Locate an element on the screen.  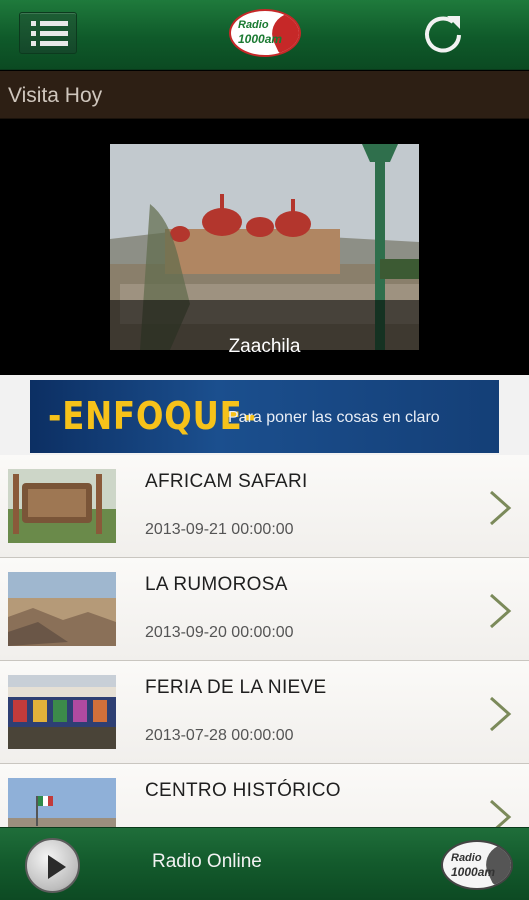
item-date: 2013-07-28 00:00:00 is located at coordinates (219, 735).